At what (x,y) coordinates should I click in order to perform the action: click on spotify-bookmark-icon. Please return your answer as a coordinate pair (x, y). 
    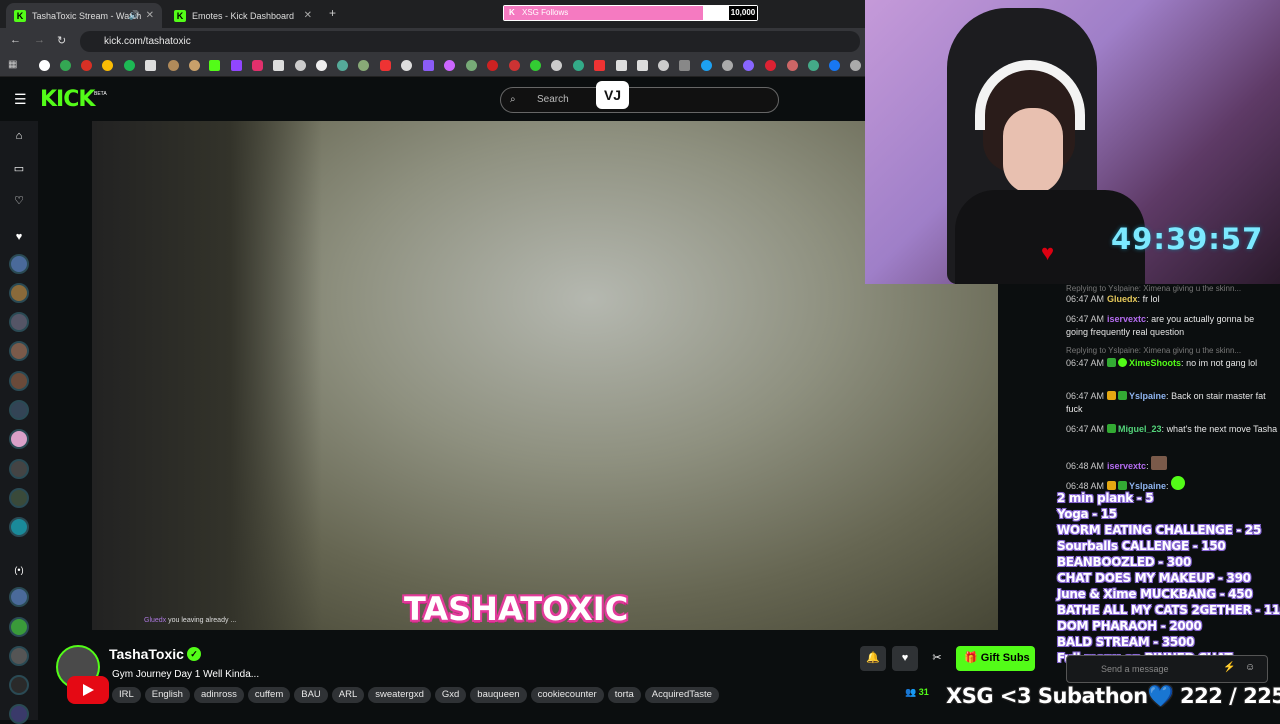
    Looking at the image, I should click on (129, 65).